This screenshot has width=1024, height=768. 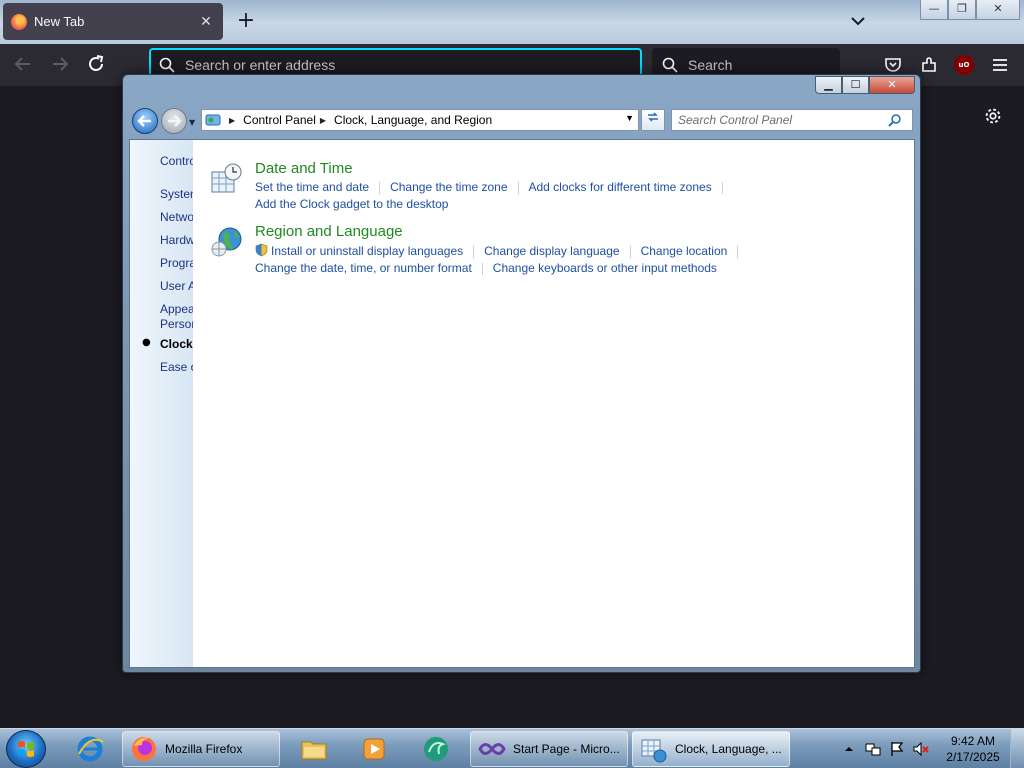 What do you see at coordinates (653, 117) in the screenshot?
I see `refresh-icon` at bounding box center [653, 117].